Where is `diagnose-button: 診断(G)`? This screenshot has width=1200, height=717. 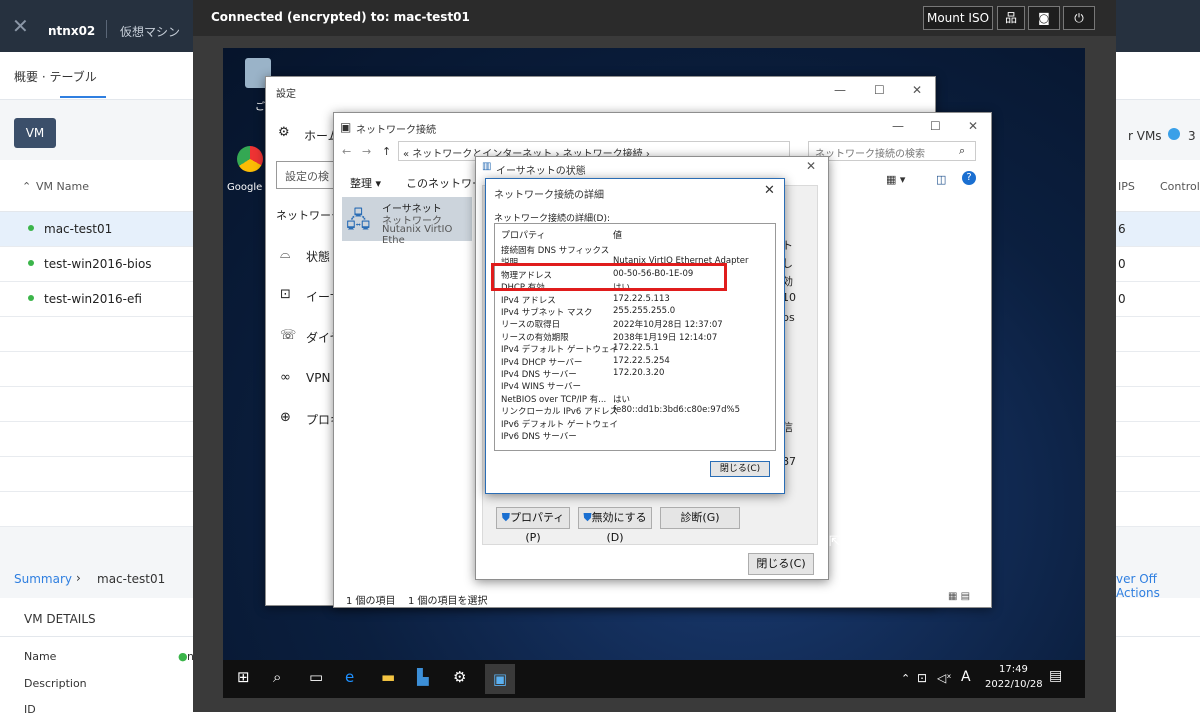 diagnose-button: 診断(G) is located at coordinates (700, 518).